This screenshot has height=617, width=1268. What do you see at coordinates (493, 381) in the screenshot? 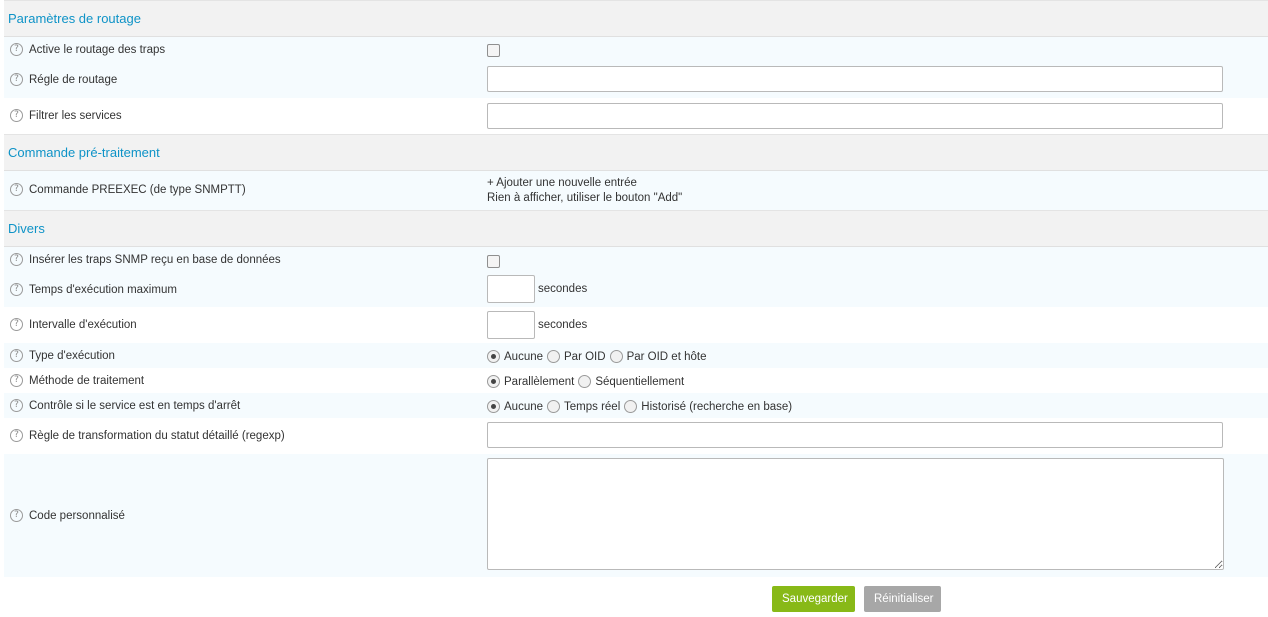
I see `processing-radio-parallel` at bounding box center [493, 381].